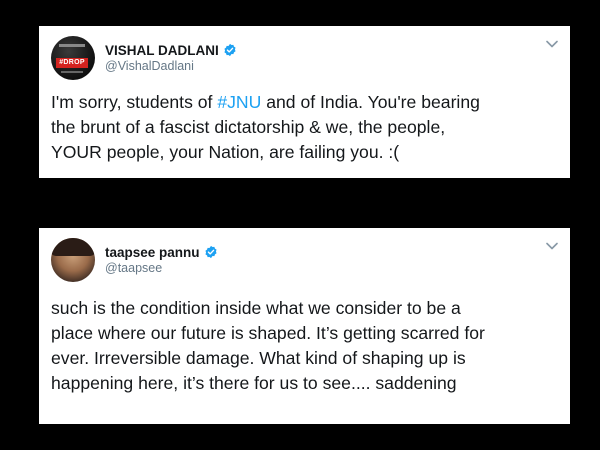 This screenshot has height=450, width=600. Describe the element at coordinates (73, 260) in the screenshot. I see `avatar` at that location.